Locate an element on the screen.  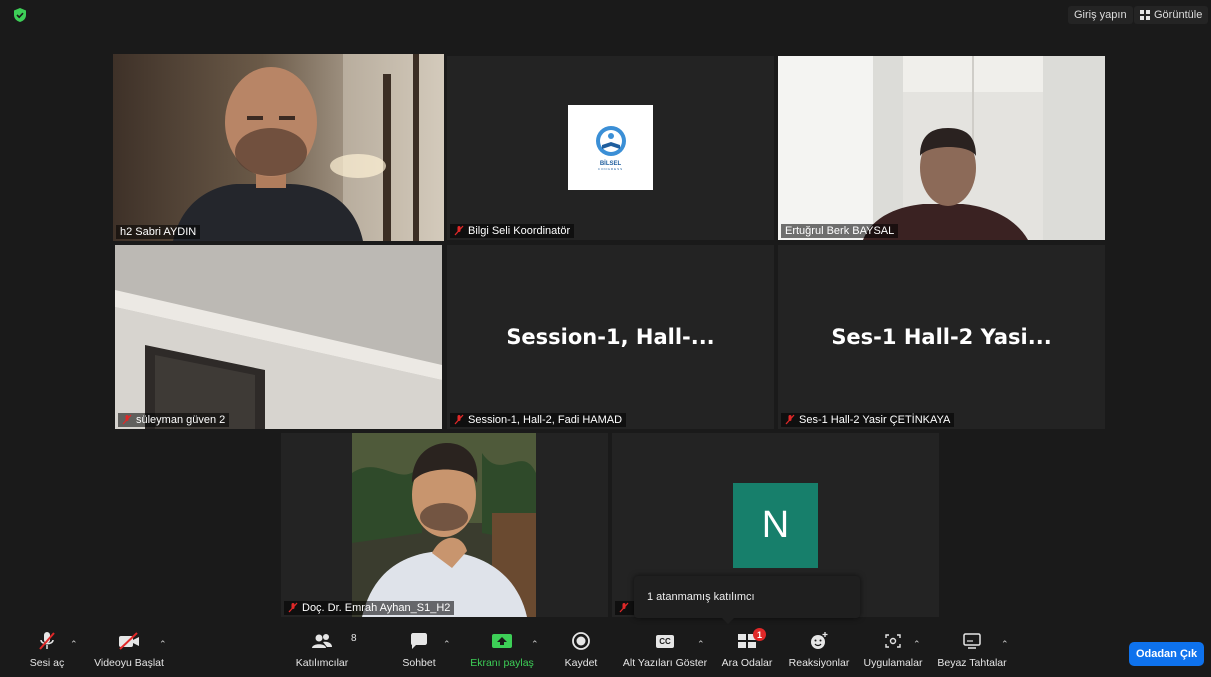
whiteboard-options-chevron-icon: ⌃ is located at coordinates (1005, 644).